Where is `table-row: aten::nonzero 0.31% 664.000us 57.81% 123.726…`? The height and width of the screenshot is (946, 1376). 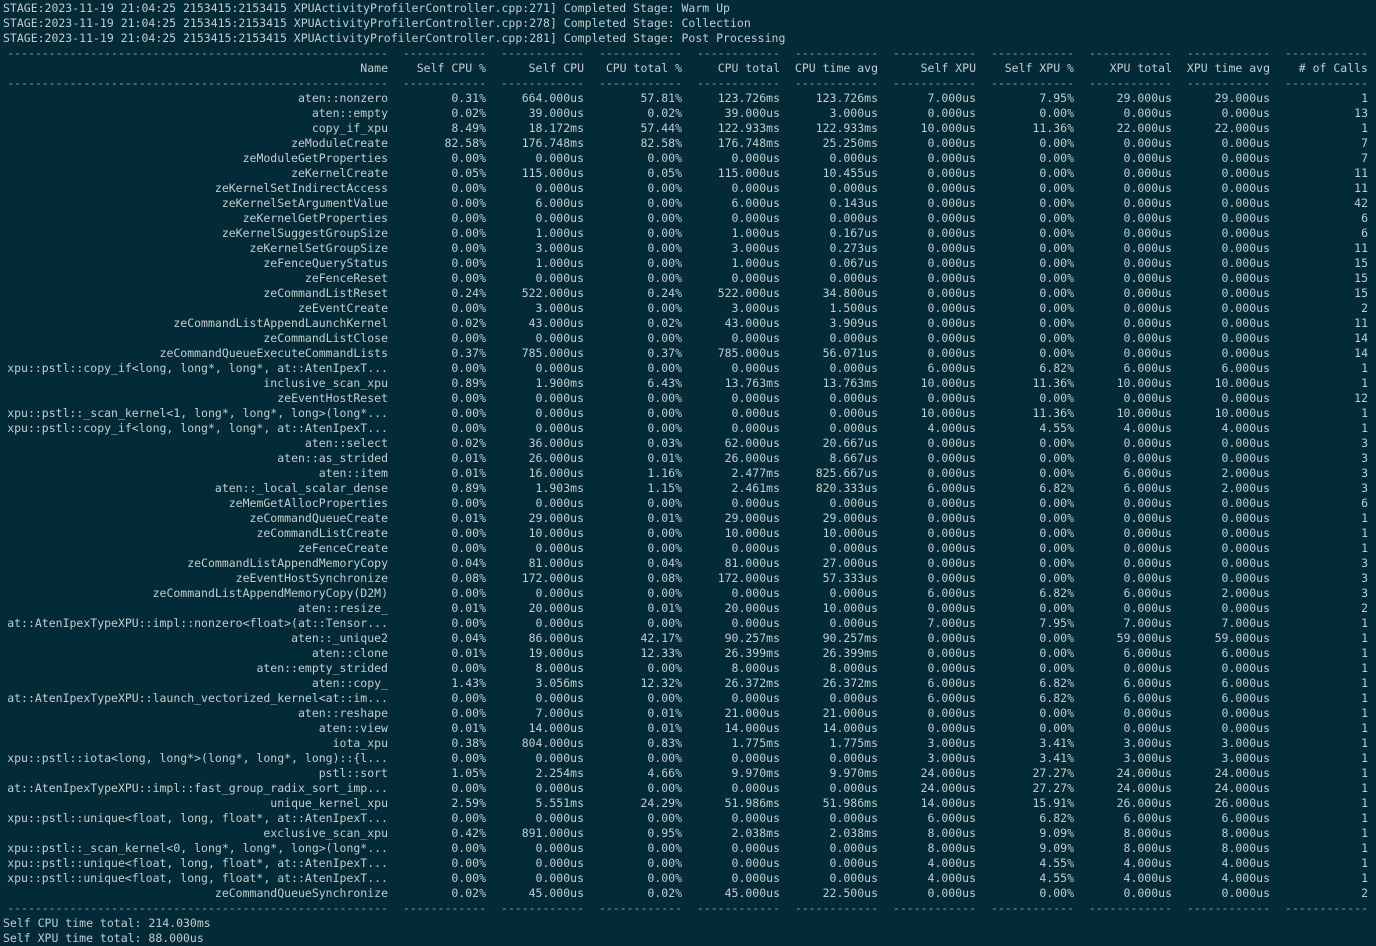
table-row: aten::nonzero 0.31% 664.000us 57.81% 123.726… is located at coordinates (689, 98).